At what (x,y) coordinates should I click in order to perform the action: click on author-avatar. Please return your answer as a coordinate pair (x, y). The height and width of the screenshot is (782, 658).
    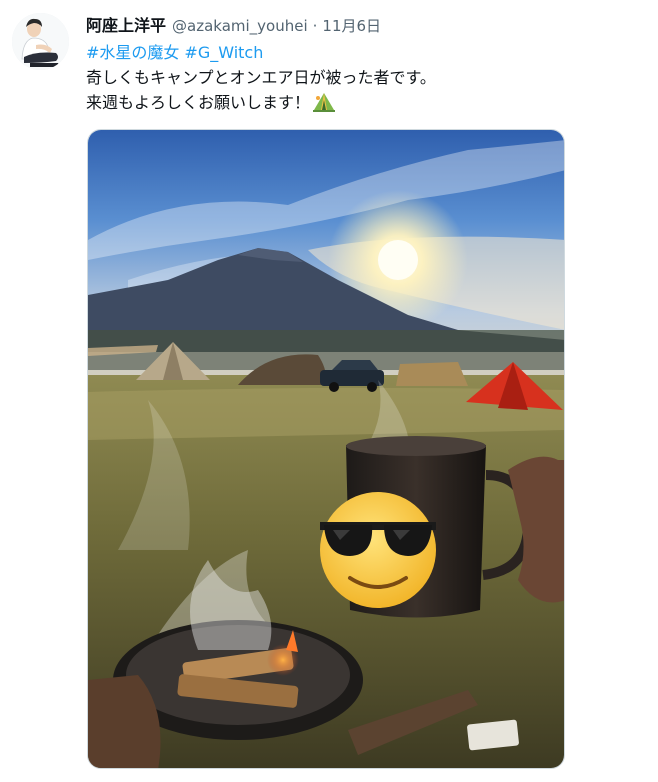
    Looking at the image, I should click on (40, 41).